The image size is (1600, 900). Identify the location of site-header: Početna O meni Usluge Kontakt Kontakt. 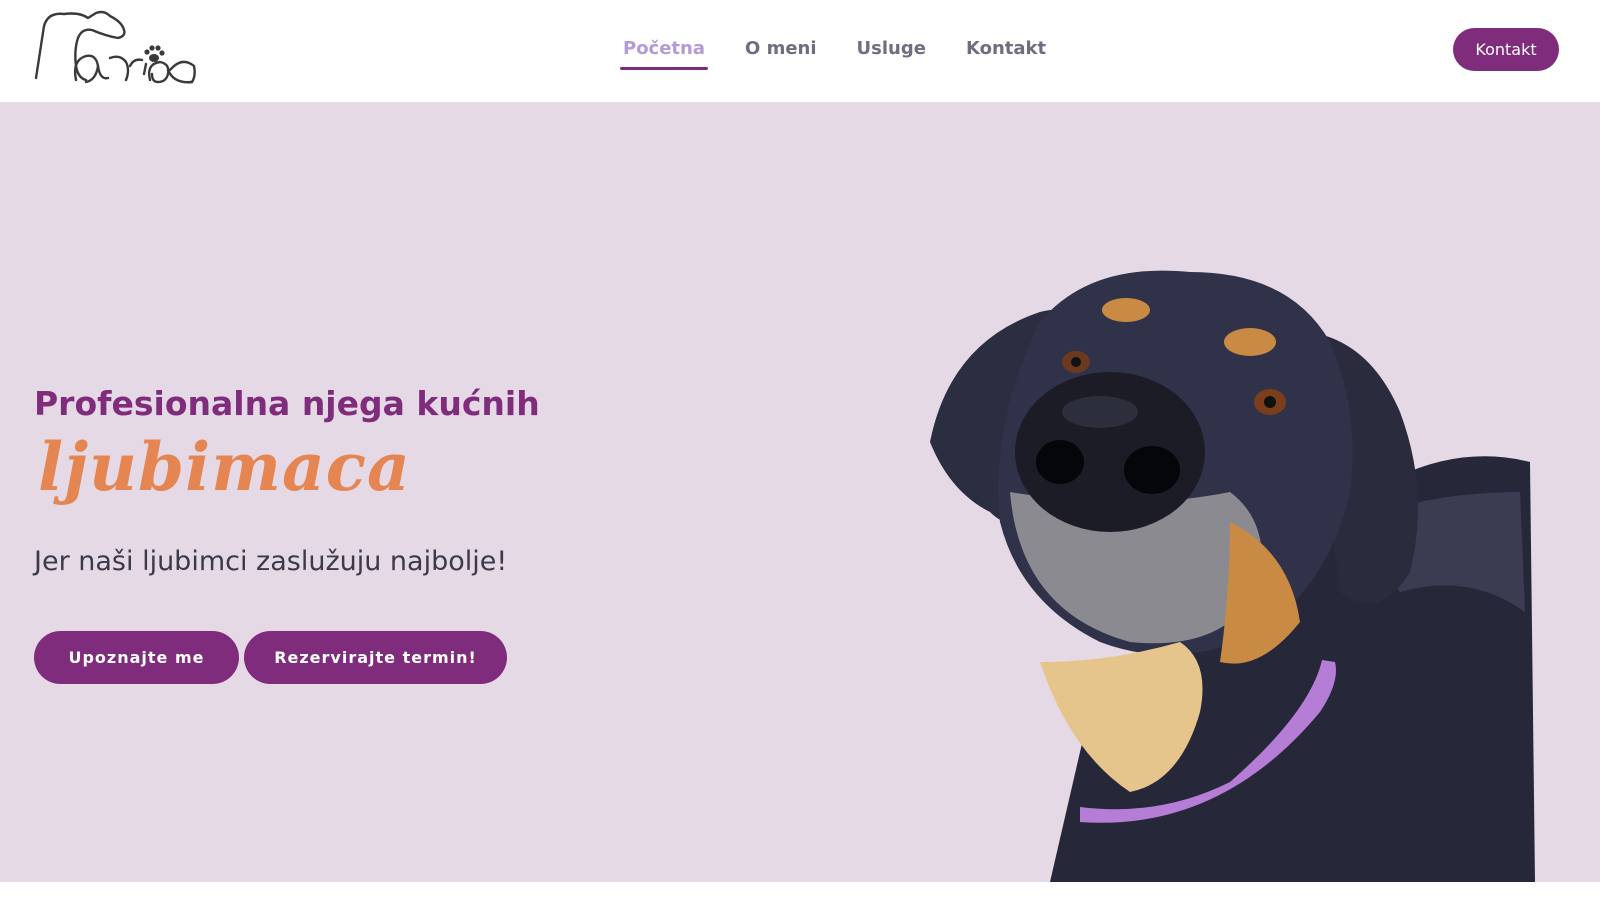
(800, 51).